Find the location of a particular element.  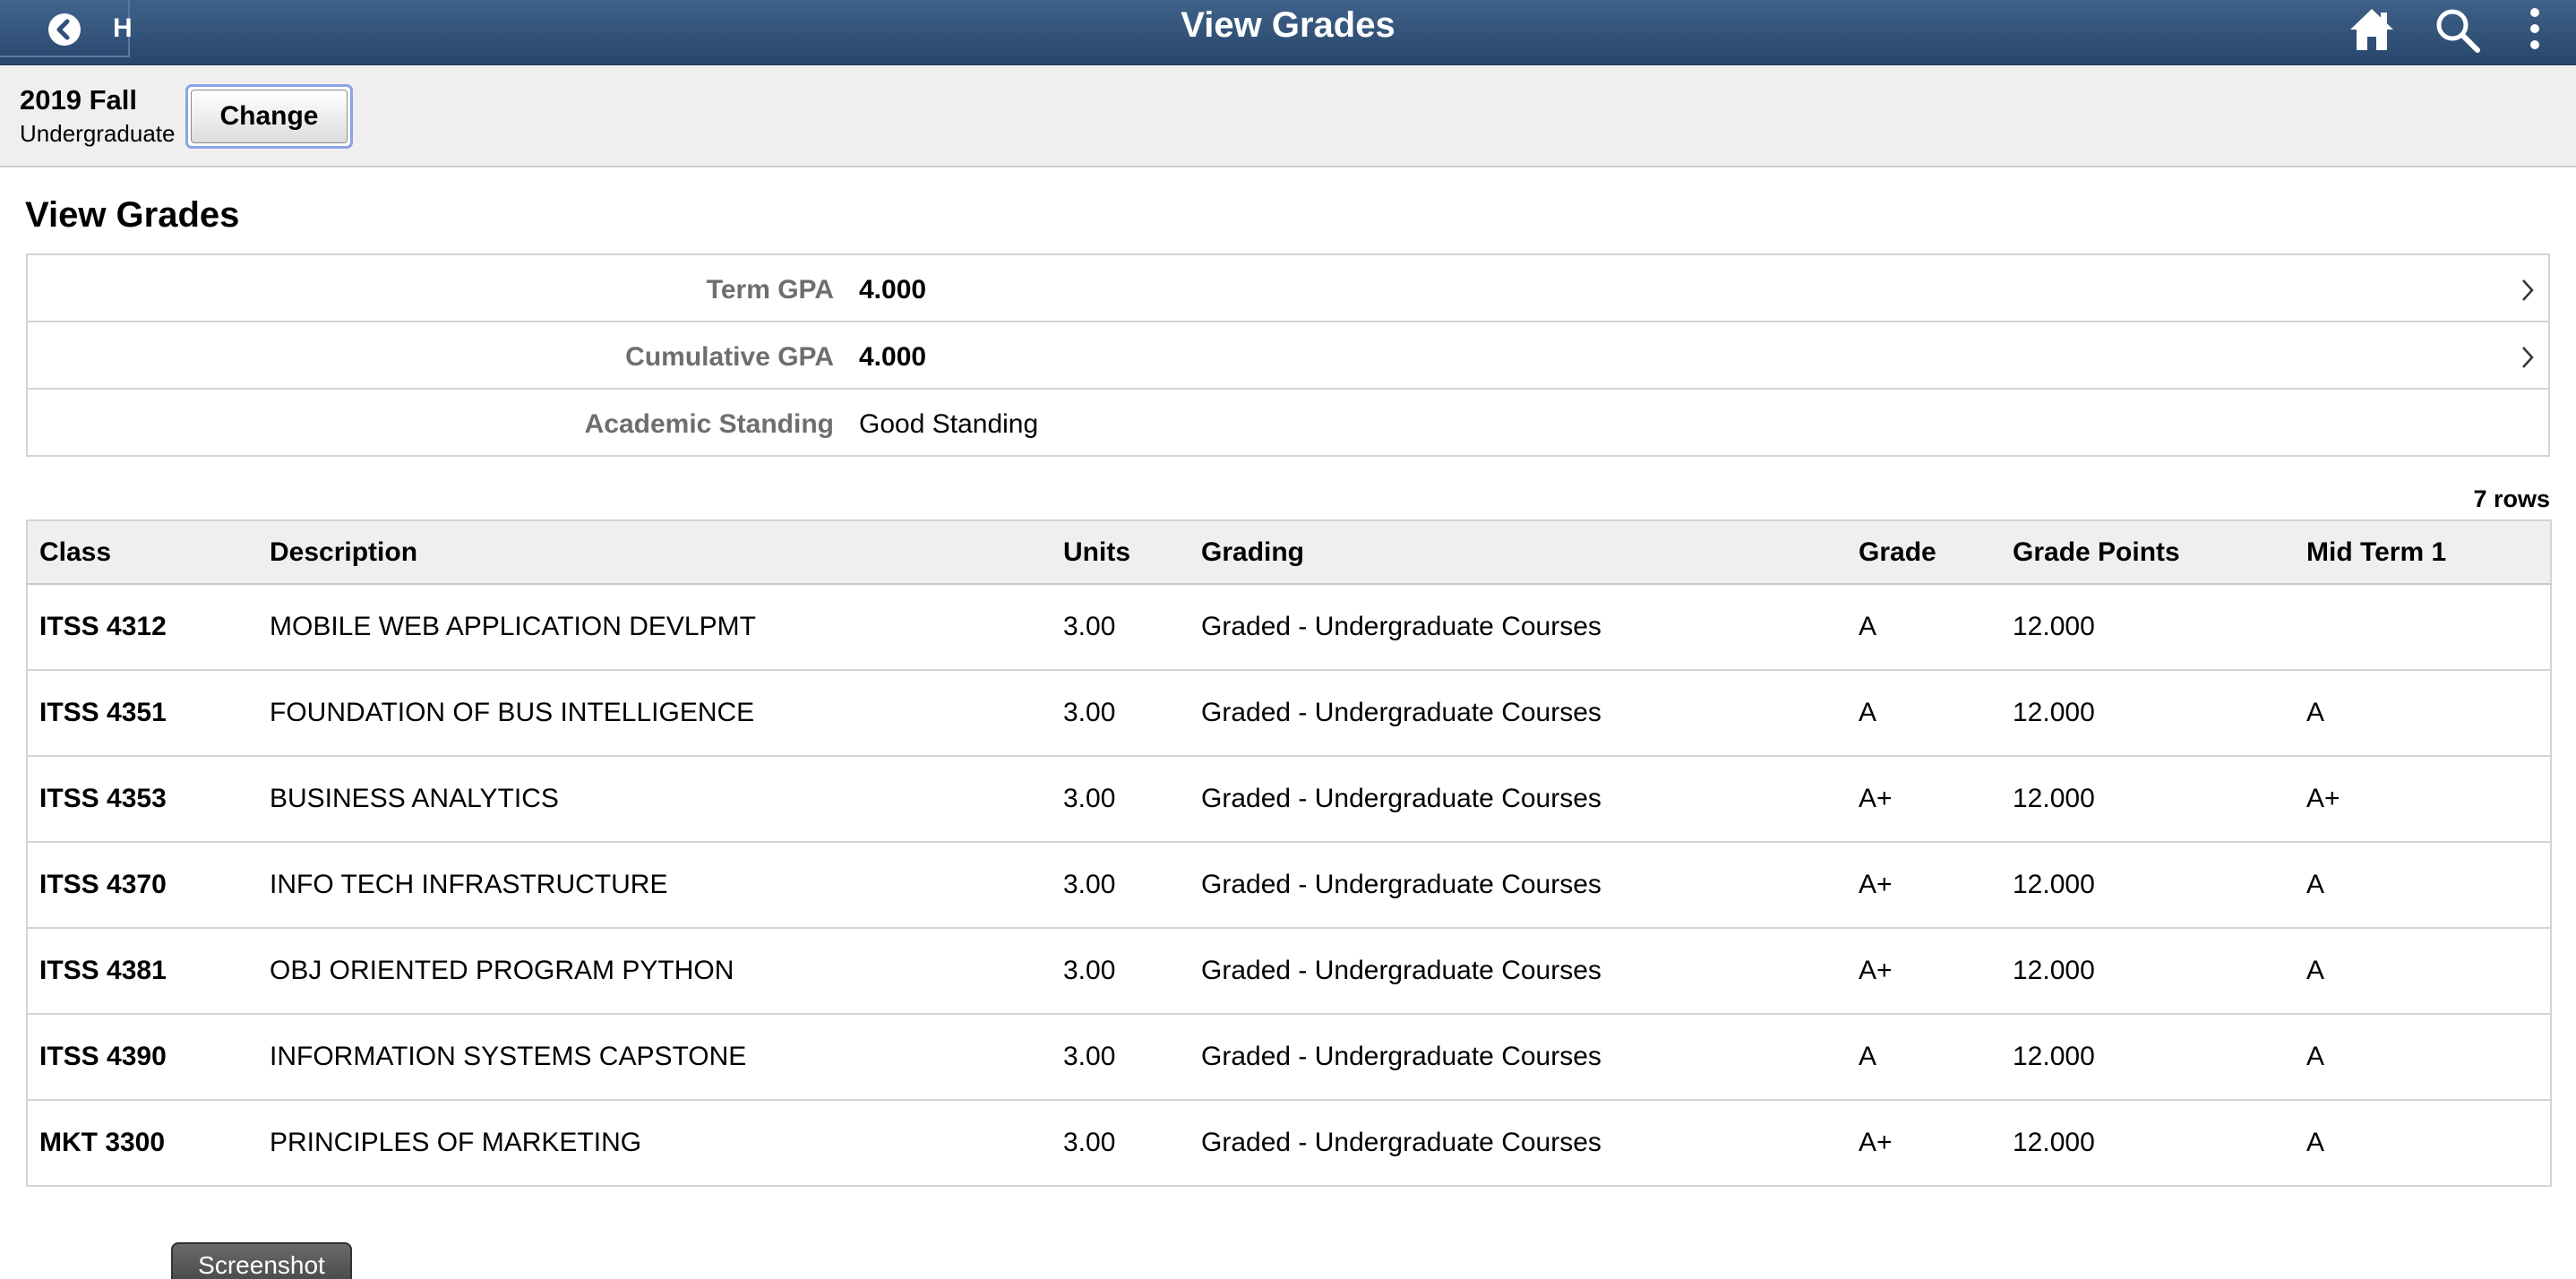

column-header-mid-term-1: Mid Term 1 is located at coordinates (2423, 553).